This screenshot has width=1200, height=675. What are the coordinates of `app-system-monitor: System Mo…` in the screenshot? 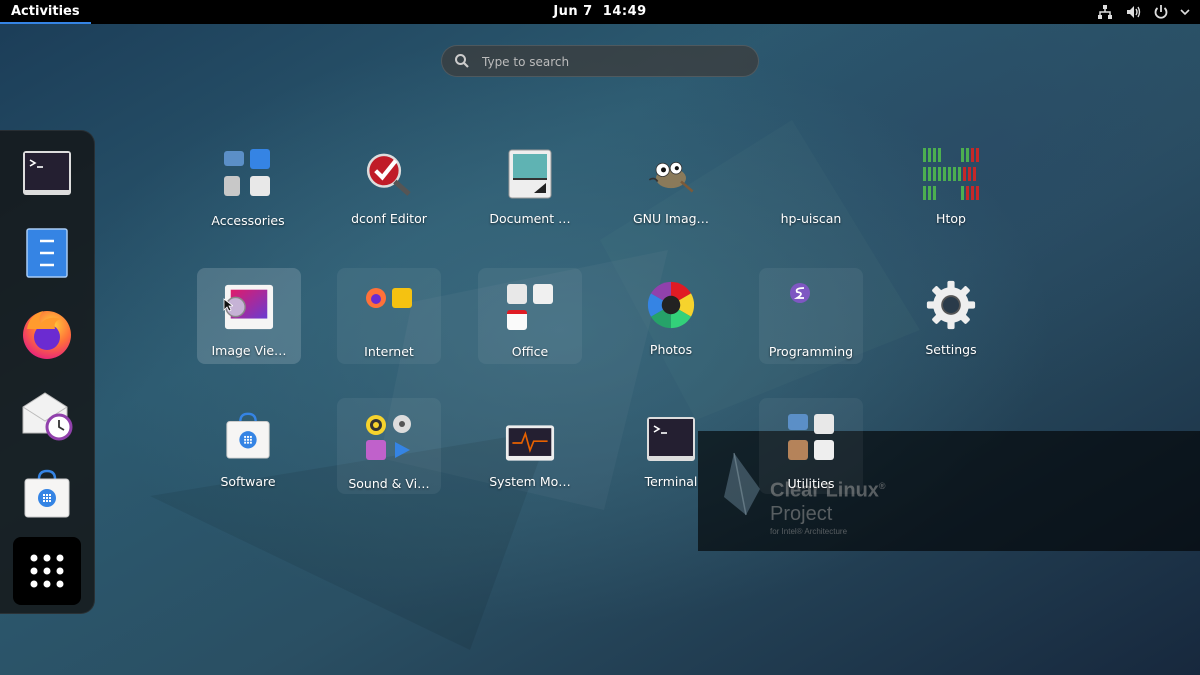 It's located at (530, 446).